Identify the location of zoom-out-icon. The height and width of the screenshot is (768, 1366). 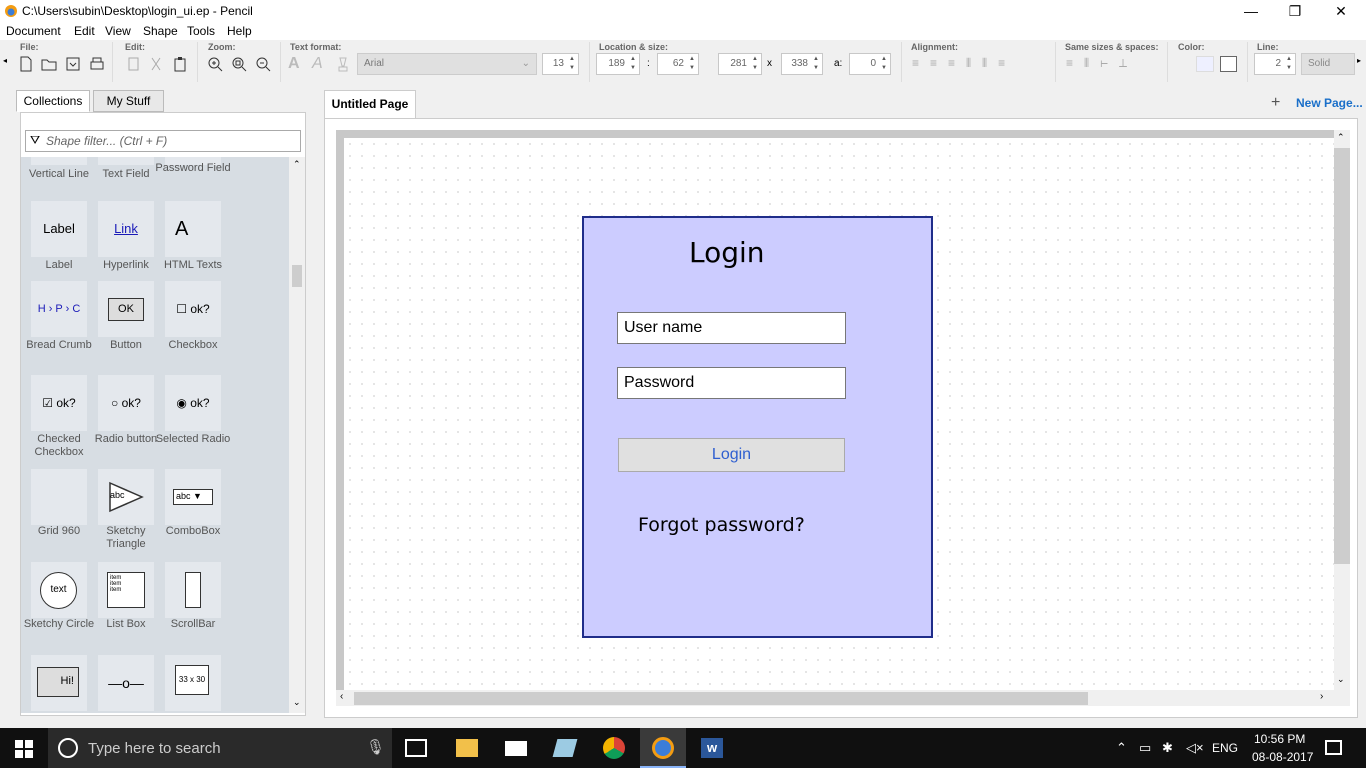
(263, 64).